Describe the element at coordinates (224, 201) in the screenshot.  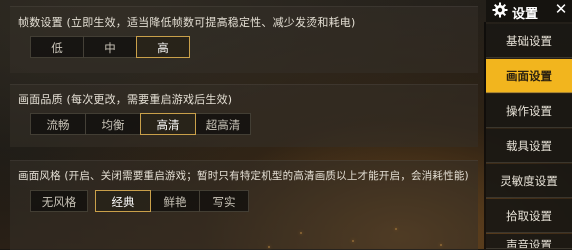
I see `style-option-realistic: 写实` at that location.